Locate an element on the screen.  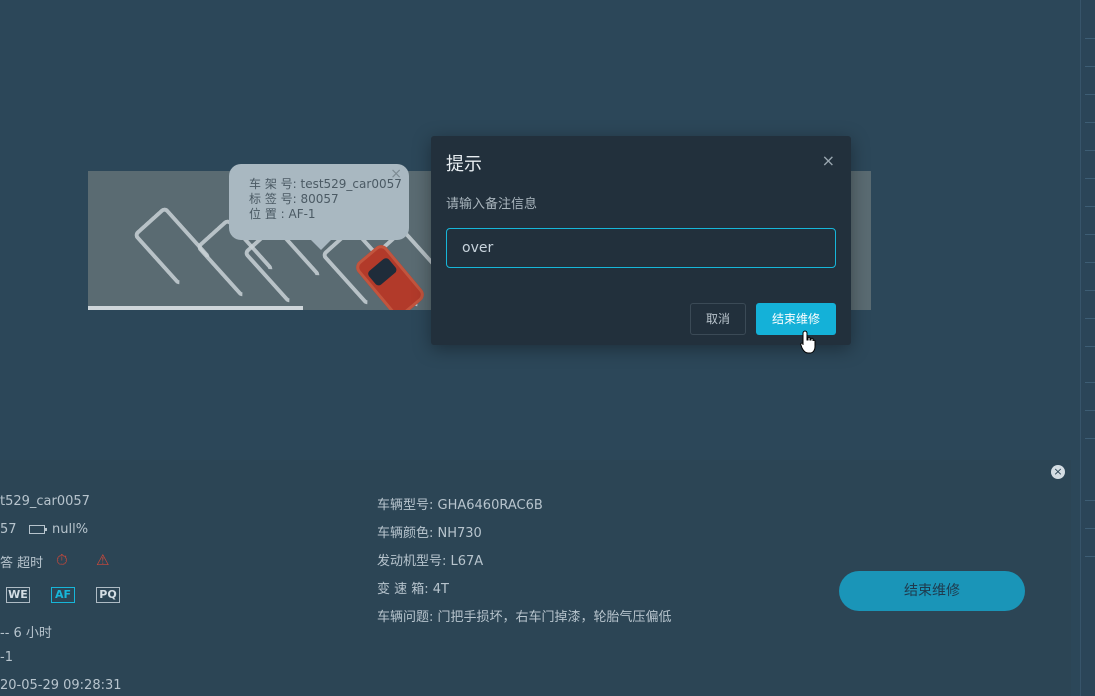
tooltip-frame-no: 车 架 号: test529_car0057 is located at coordinates (325, 184).